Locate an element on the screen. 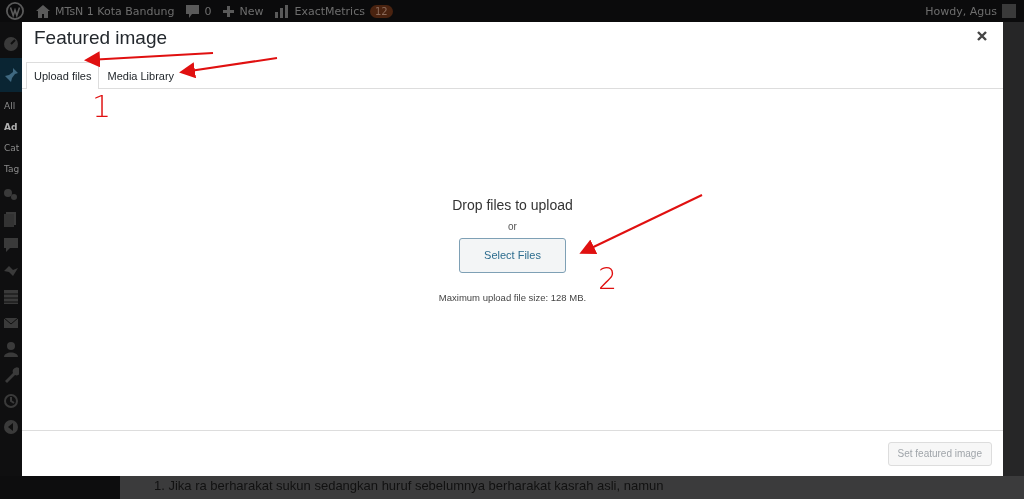  bar-chart-icon is located at coordinates (282, 11).